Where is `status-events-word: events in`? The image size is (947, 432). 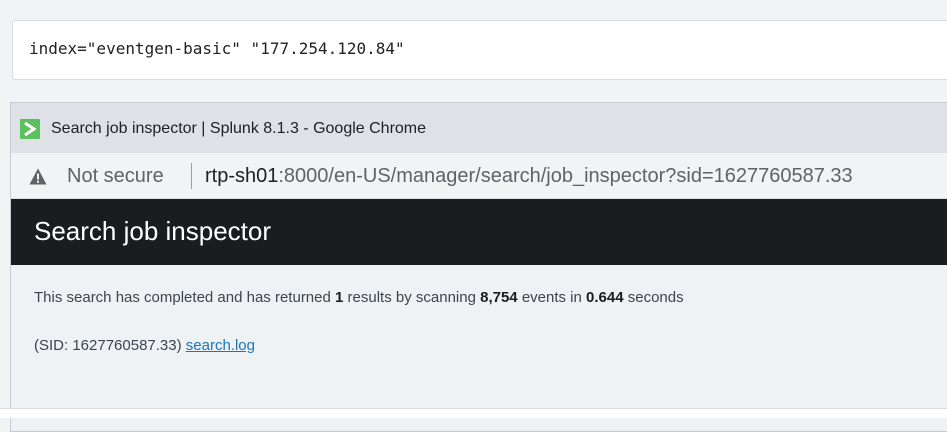
status-events-word: events in is located at coordinates (552, 297).